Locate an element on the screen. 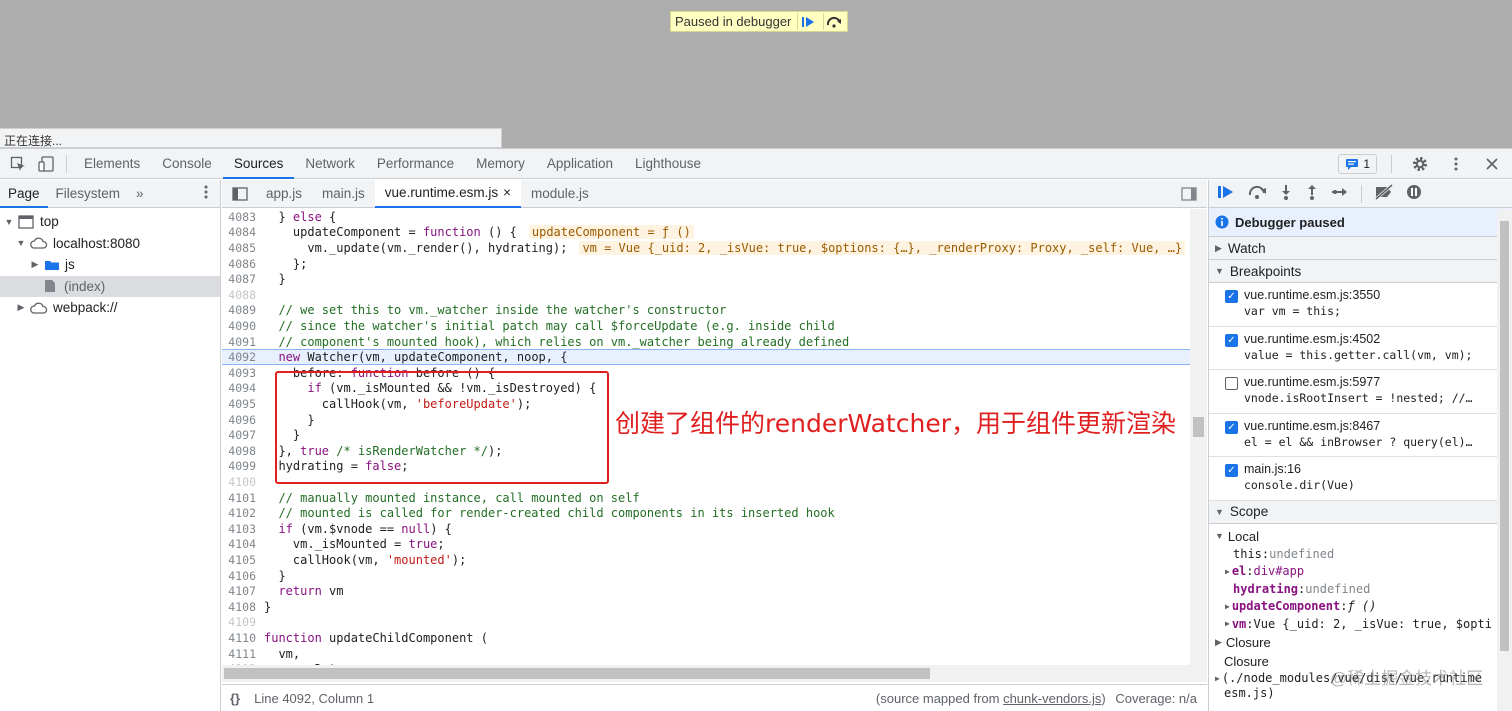 The height and width of the screenshot is (711, 1512). devtools-right-tools: 1 is located at coordinates (1422, 164).